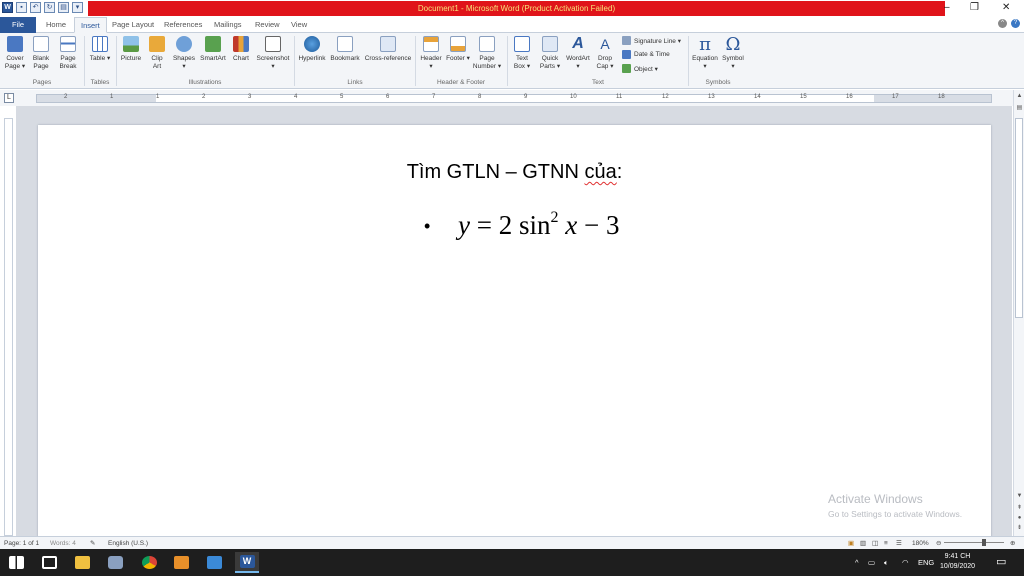  Describe the element at coordinates (733, 53) in the screenshot. I see `symbol-button: Ω Symbol ▾` at that location.